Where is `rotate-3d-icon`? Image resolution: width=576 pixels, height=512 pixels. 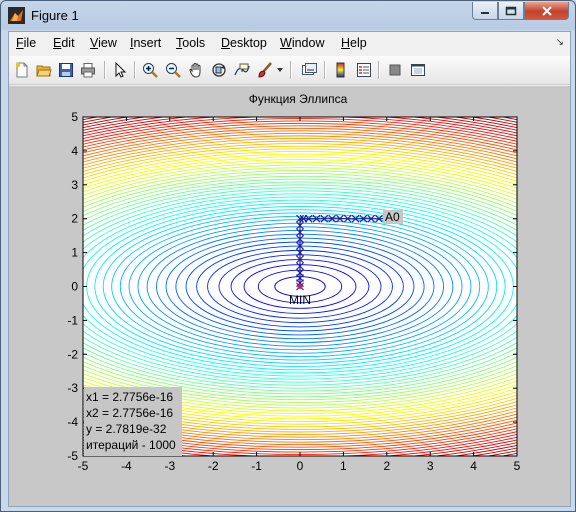 rotate-3d-icon is located at coordinates (219, 70).